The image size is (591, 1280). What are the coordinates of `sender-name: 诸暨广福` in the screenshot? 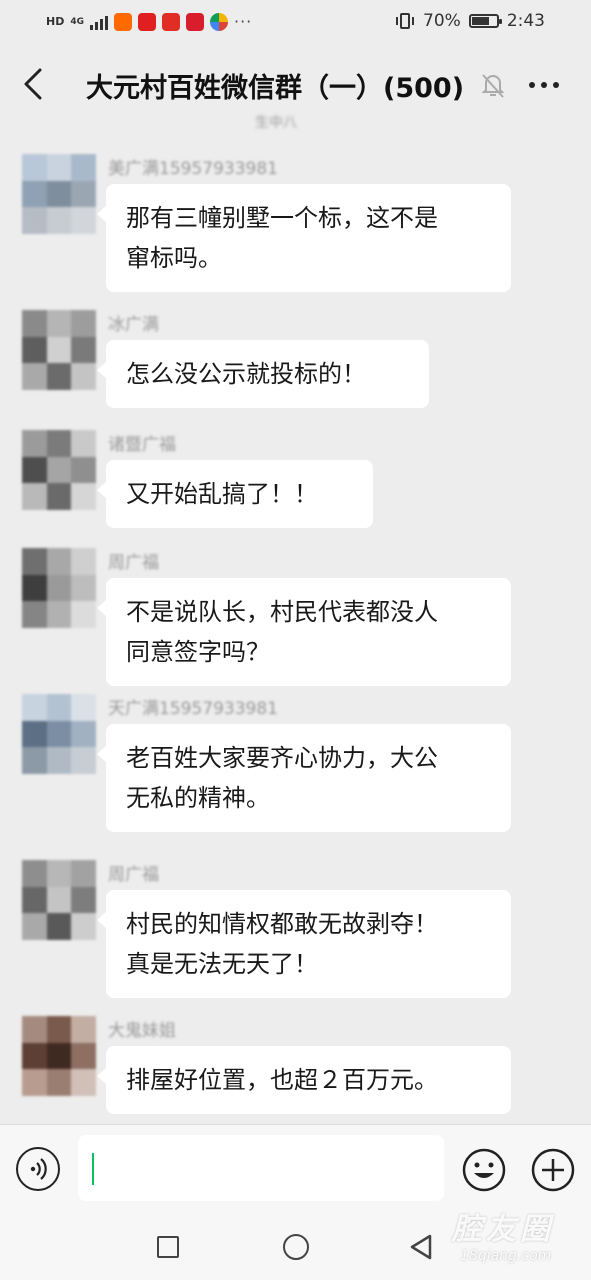 It's located at (142, 445).